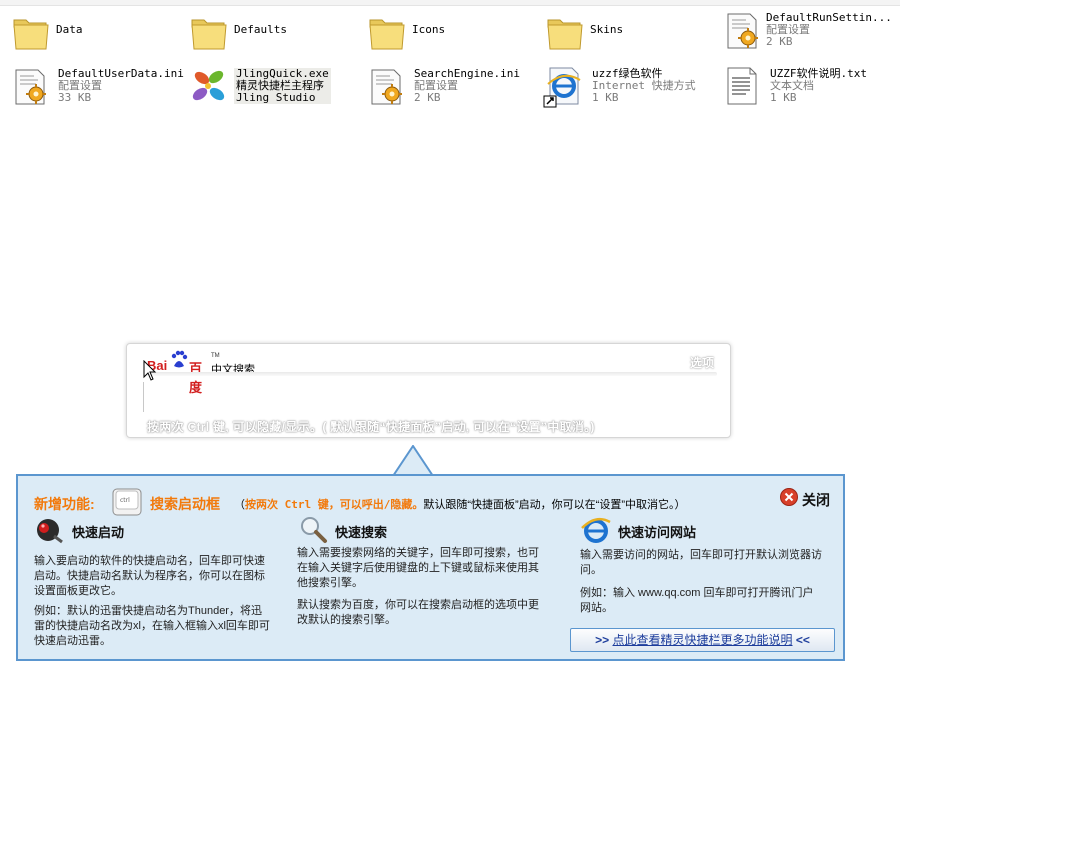 The height and width of the screenshot is (868, 1070). Describe the element at coordinates (334, 504) in the screenshot. I see `feature-tip-hotkey: 按两次 Ctrl 键，可以呼出/隐藏。` at that location.